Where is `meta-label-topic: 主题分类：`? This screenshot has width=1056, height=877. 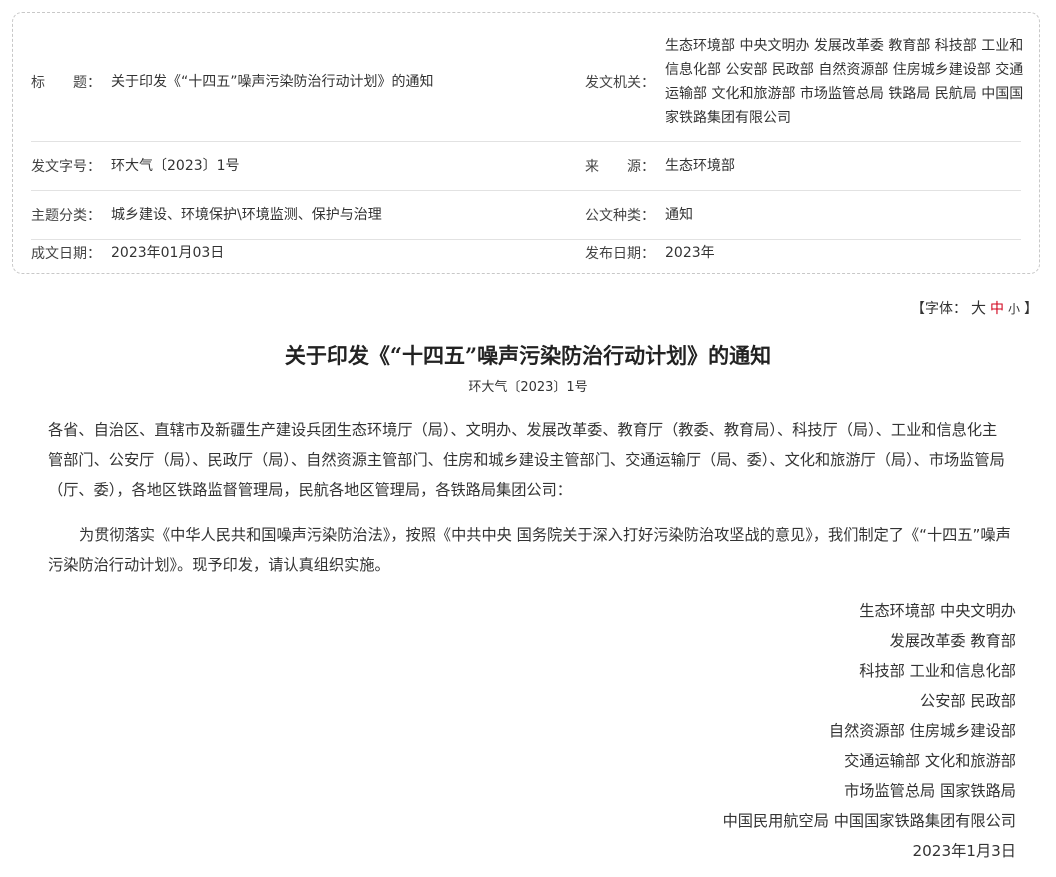
meta-label-topic: 主题分类： is located at coordinates (66, 215).